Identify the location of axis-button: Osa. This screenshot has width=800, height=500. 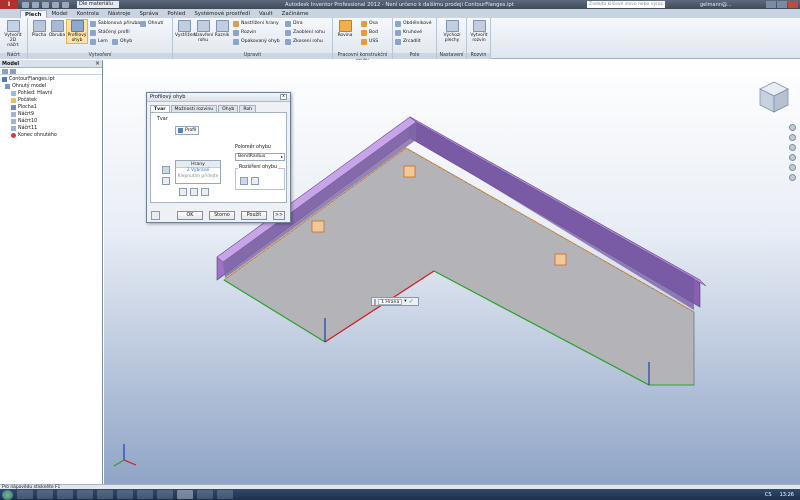
(369, 24).